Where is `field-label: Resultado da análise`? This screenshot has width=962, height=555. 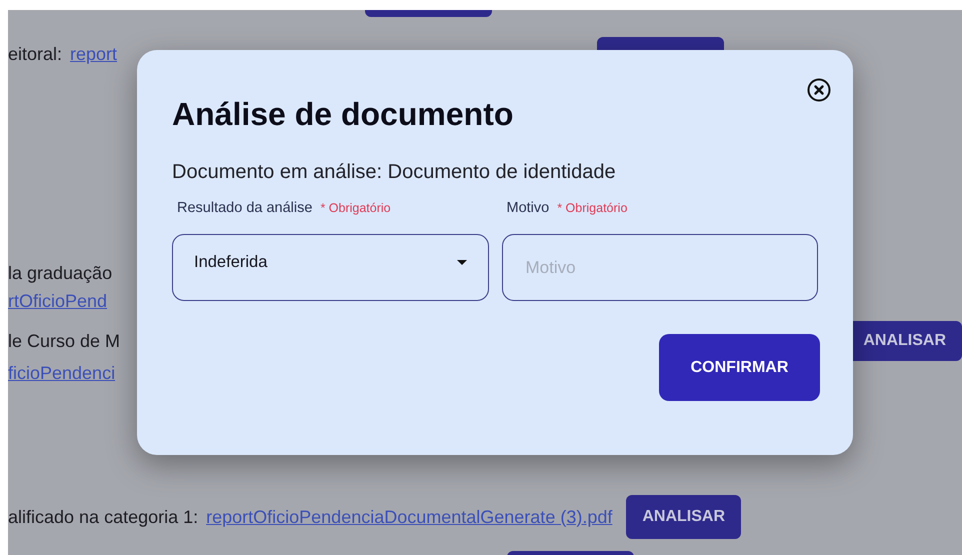 field-label: Resultado da análise is located at coordinates (244, 208).